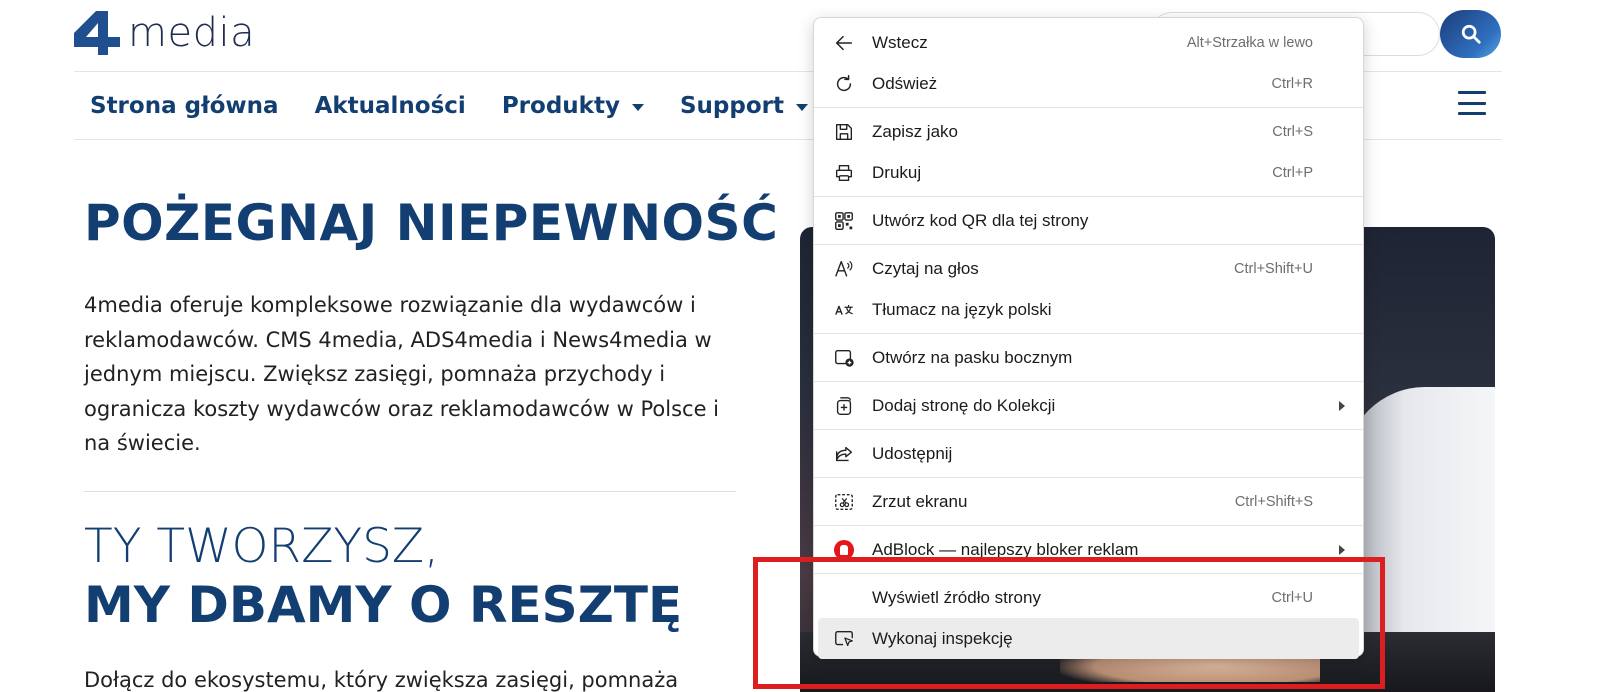 The width and height of the screenshot is (1600, 692). I want to click on section-divider, so click(410, 491).